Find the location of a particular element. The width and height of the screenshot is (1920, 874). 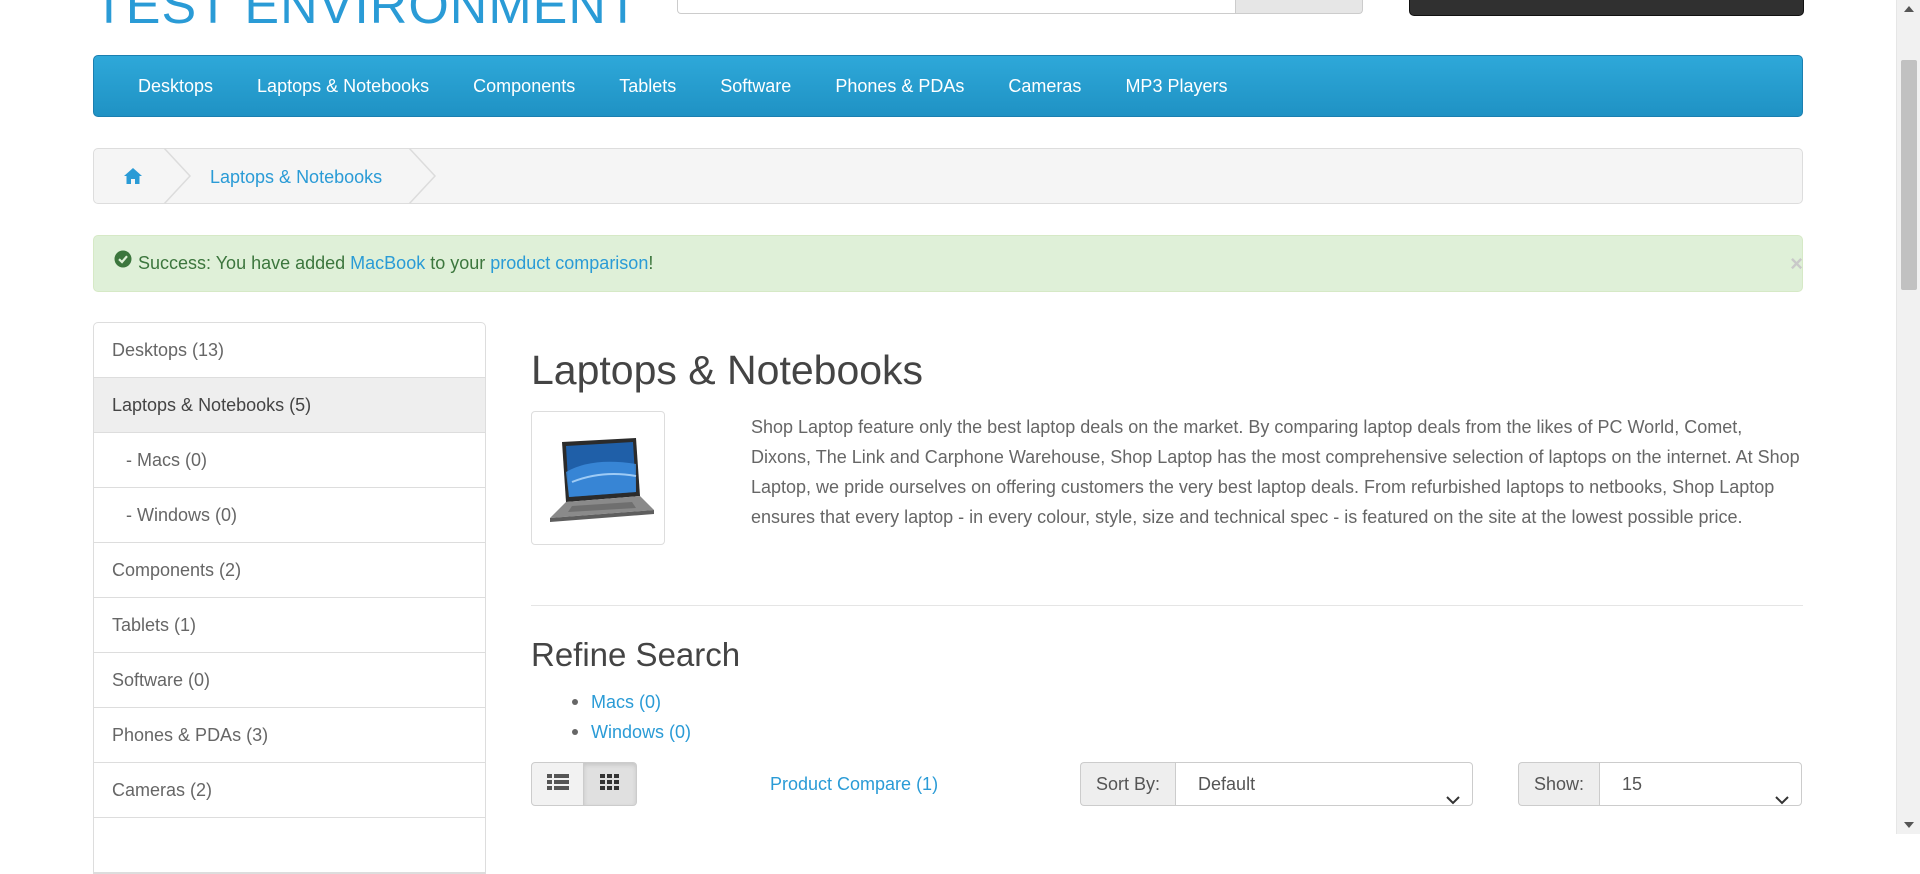

refine-link-macs: Macs (0) is located at coordinates (626, 702).